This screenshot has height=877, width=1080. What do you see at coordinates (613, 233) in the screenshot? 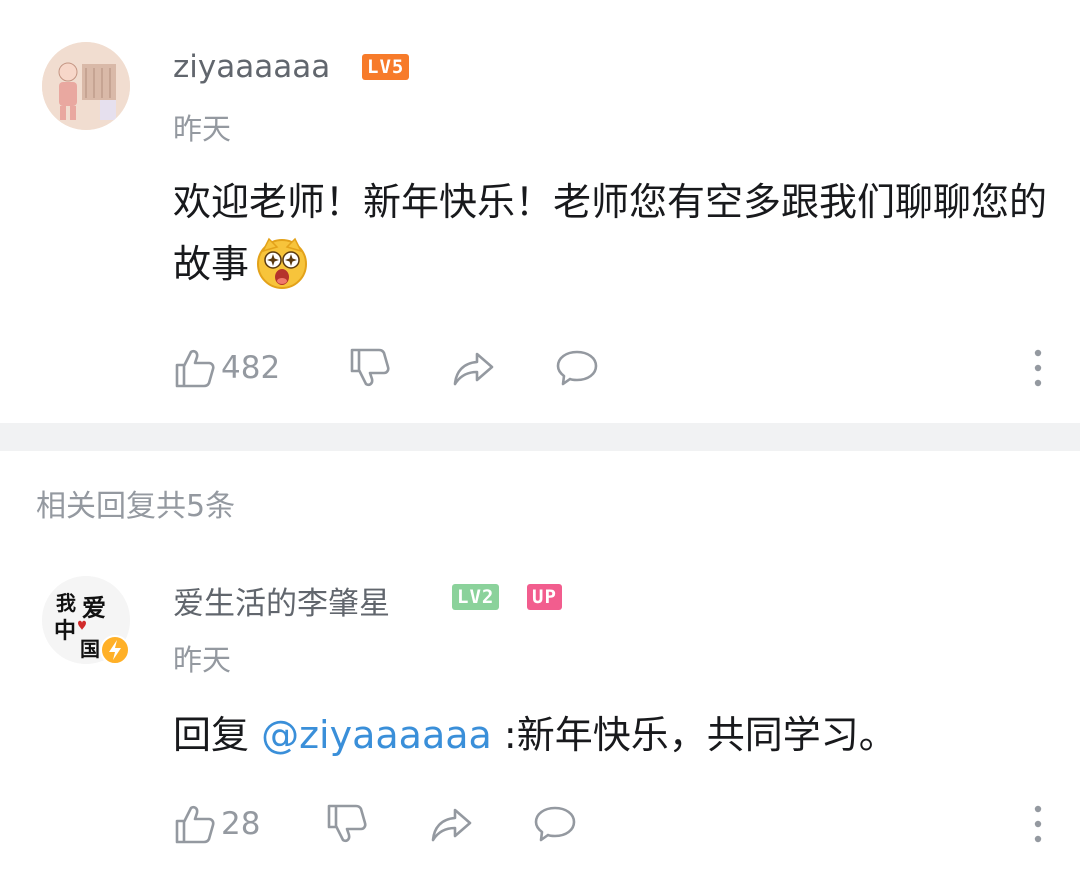
I see `comment-content: 欢迎老师！新年快乐！老师您有空多跟我们聊聊您的故事` at bounding box center [613, 233].